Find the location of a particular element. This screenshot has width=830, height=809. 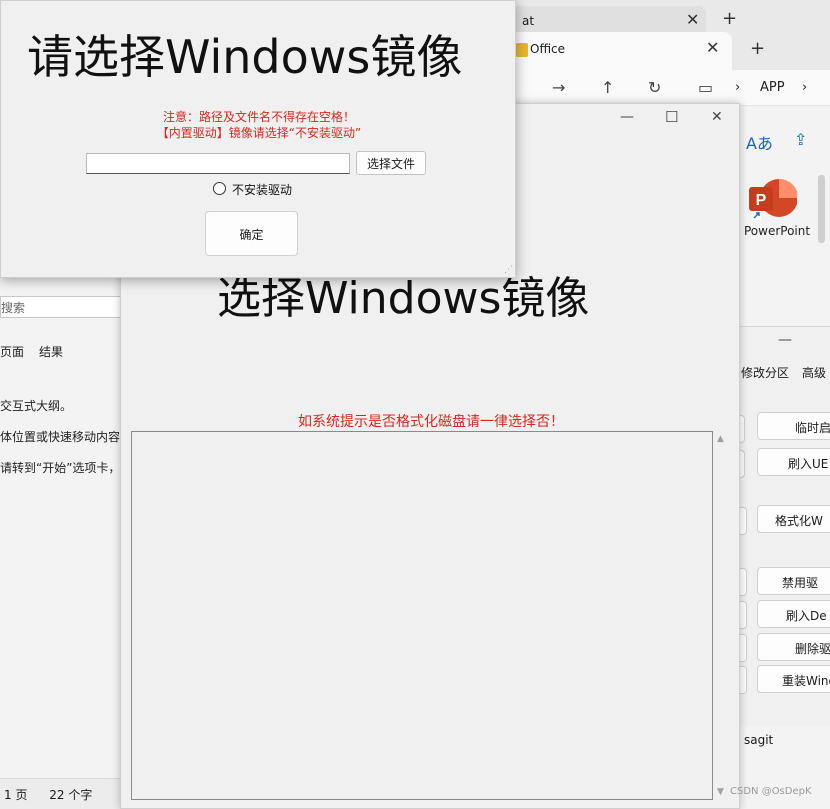

doc-status-page: 1 页 is located at coordinates (16, 795).